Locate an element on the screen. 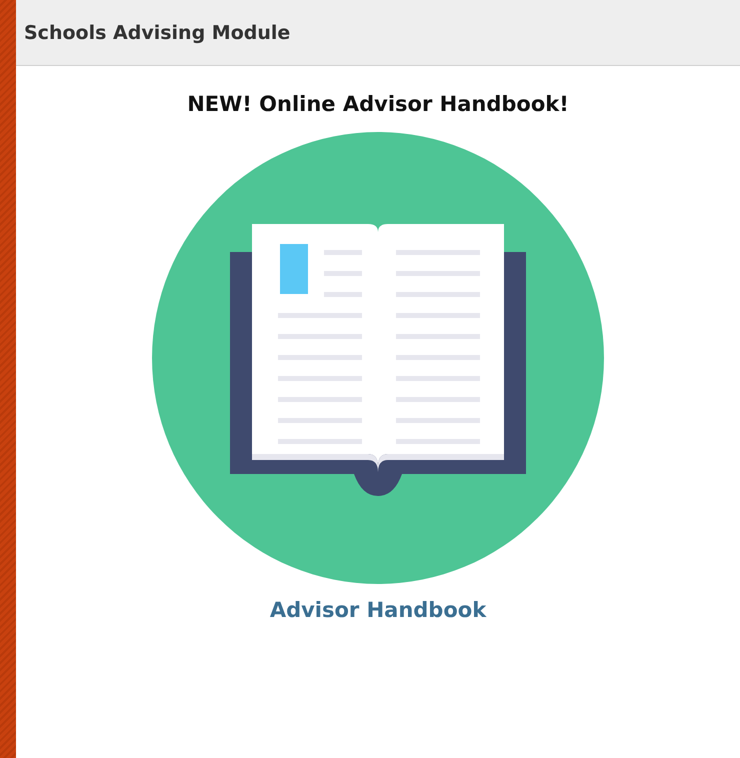 The width and height of the screenshot is (740, 758). handbook-link: Advisor Handbook is located at coordinates (378, 610).